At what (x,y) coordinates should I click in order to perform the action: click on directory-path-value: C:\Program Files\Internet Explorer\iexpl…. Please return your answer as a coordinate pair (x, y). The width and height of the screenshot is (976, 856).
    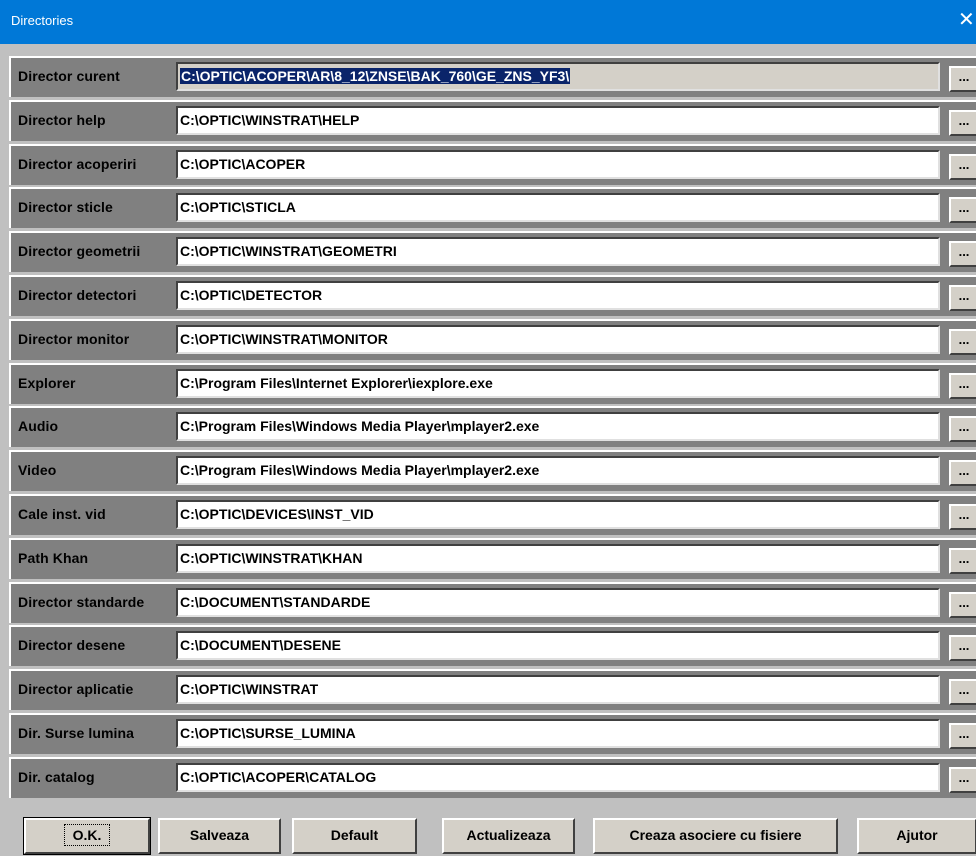
    Looking at the image, I should click on (336, 383).